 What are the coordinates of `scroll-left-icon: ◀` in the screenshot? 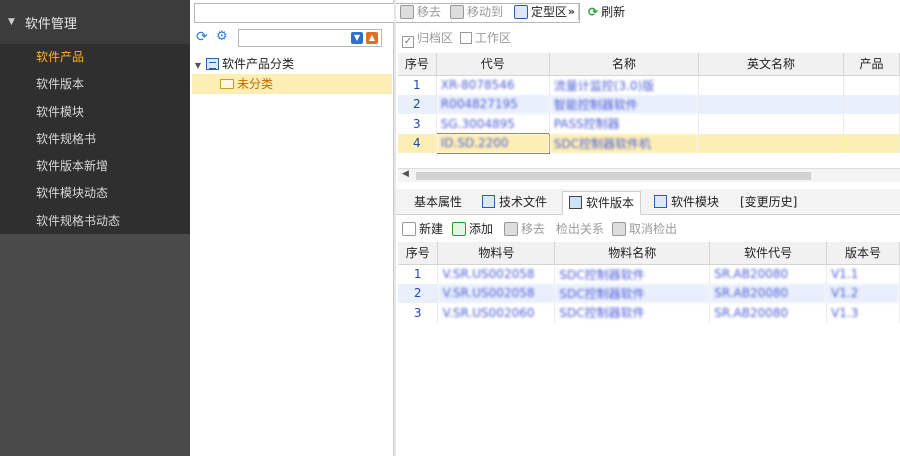 It's located at (405, 174).